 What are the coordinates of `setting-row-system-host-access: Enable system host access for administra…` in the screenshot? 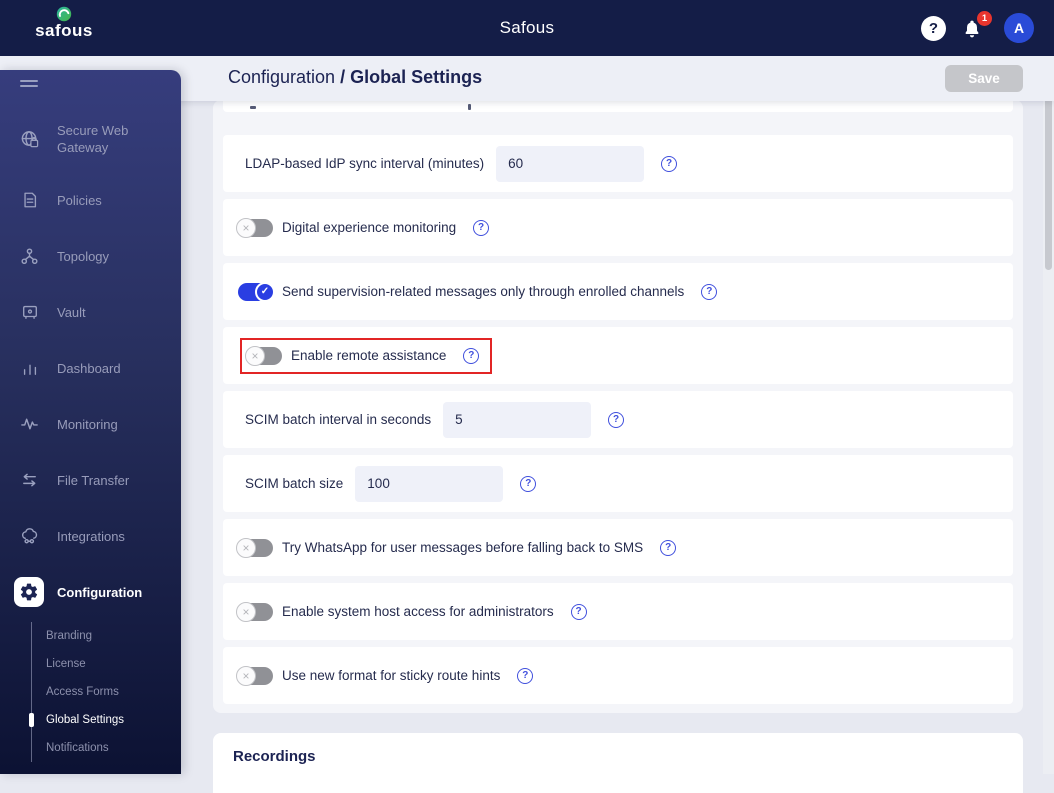 It's located at (618, 611).